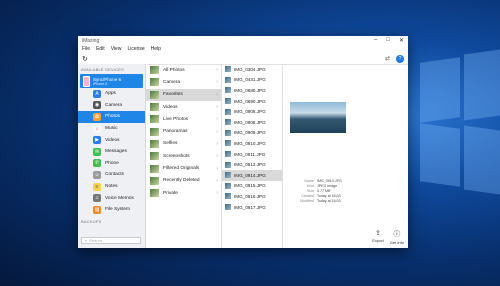 This screenshot has width=500, height=286. What do you see at coordinates (243, 40) in the screenshot?
I see `title-bar: iMazing – □ ✕` at bounding box center [243, 40].